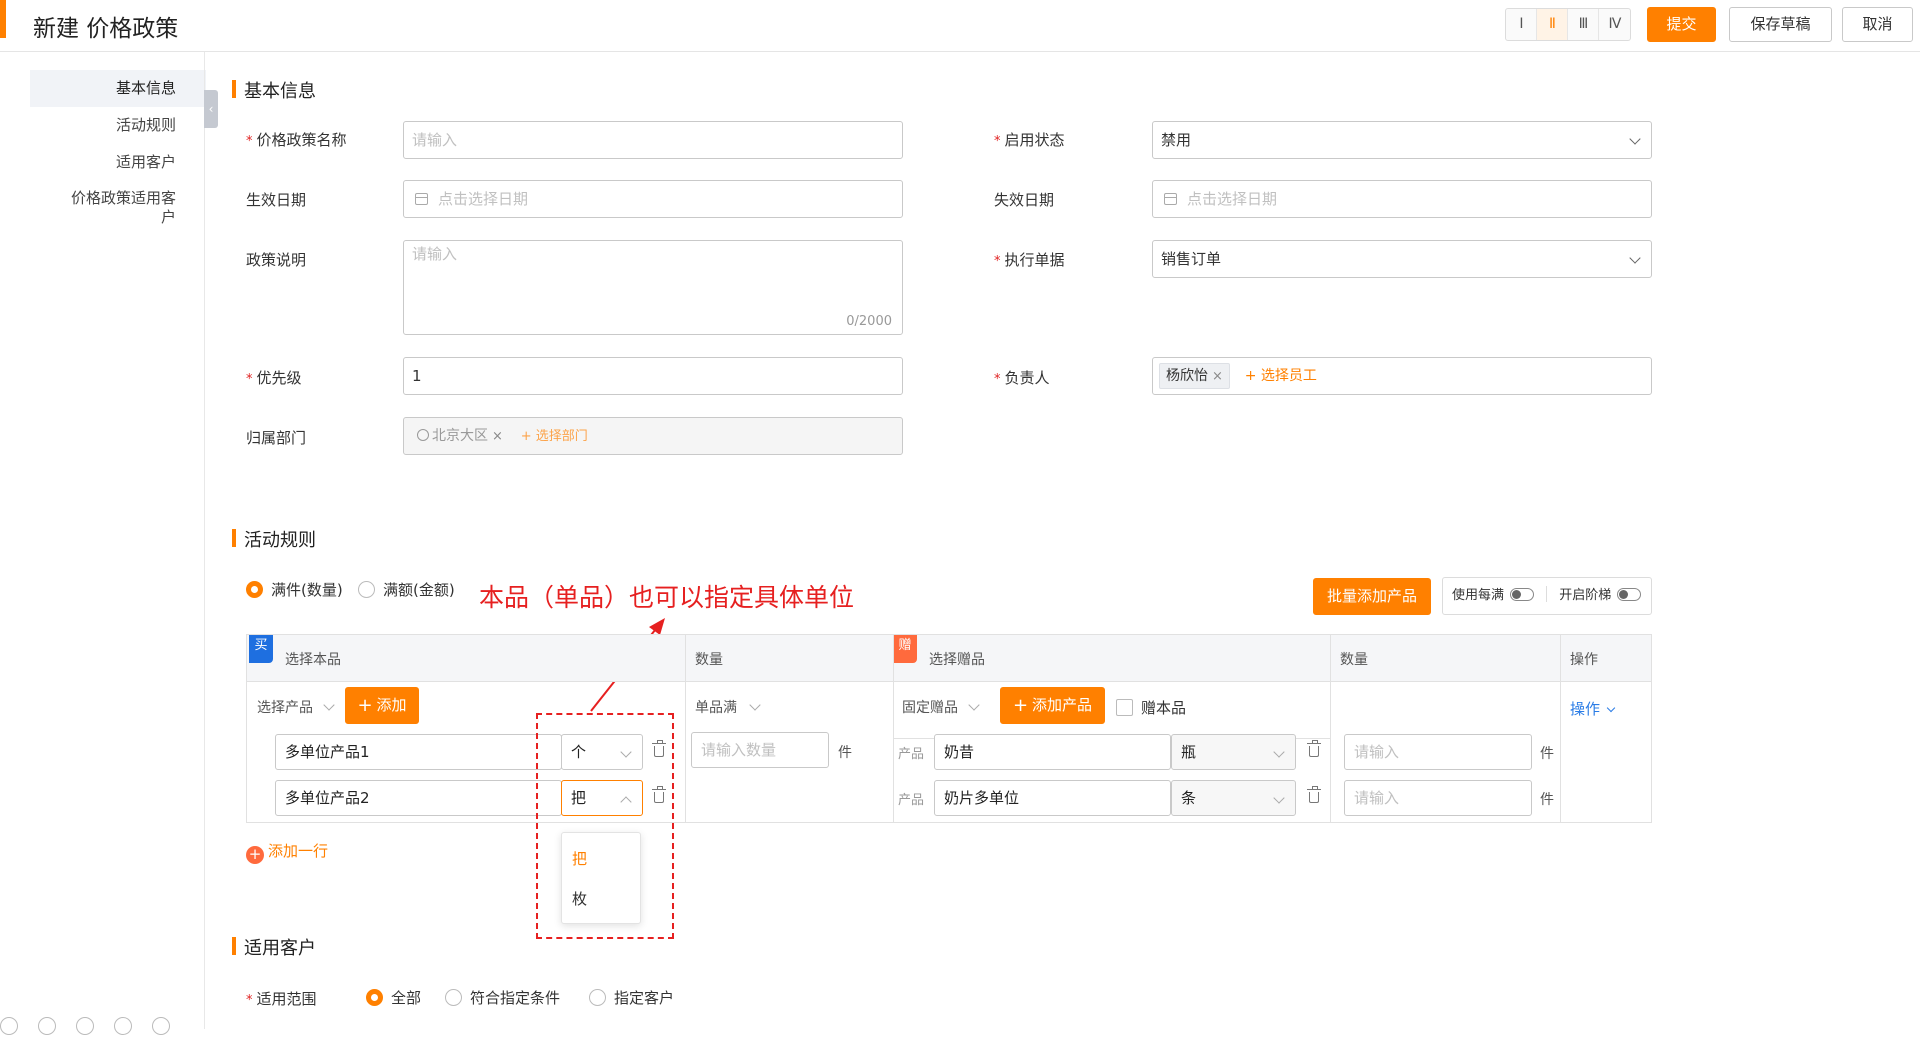 This screenshot has height=1039, width=1920. Describe the element at coordinates (653, 376) in the screenshot. I see `priority-input: 1` at that location.